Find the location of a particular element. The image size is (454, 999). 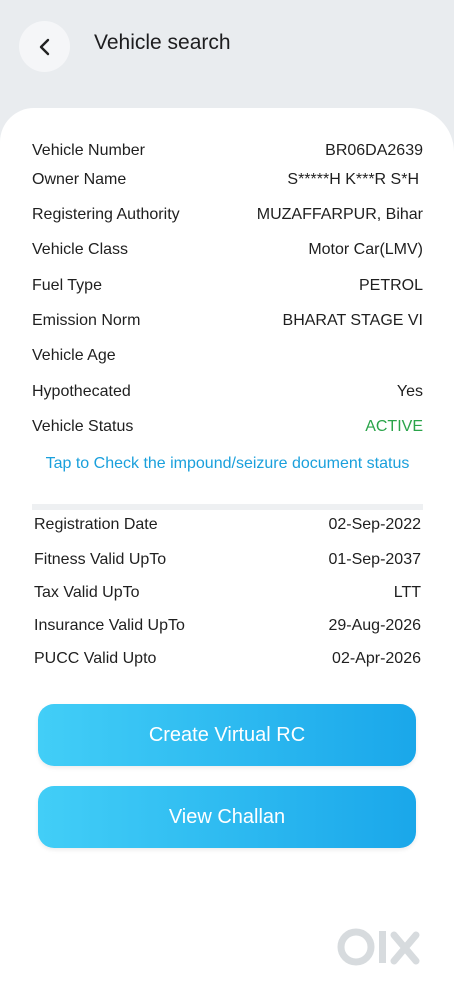

detail-row-vehicle-class: Vehicle Class Motor Car(LMV) is located at coordinates (227, 250).